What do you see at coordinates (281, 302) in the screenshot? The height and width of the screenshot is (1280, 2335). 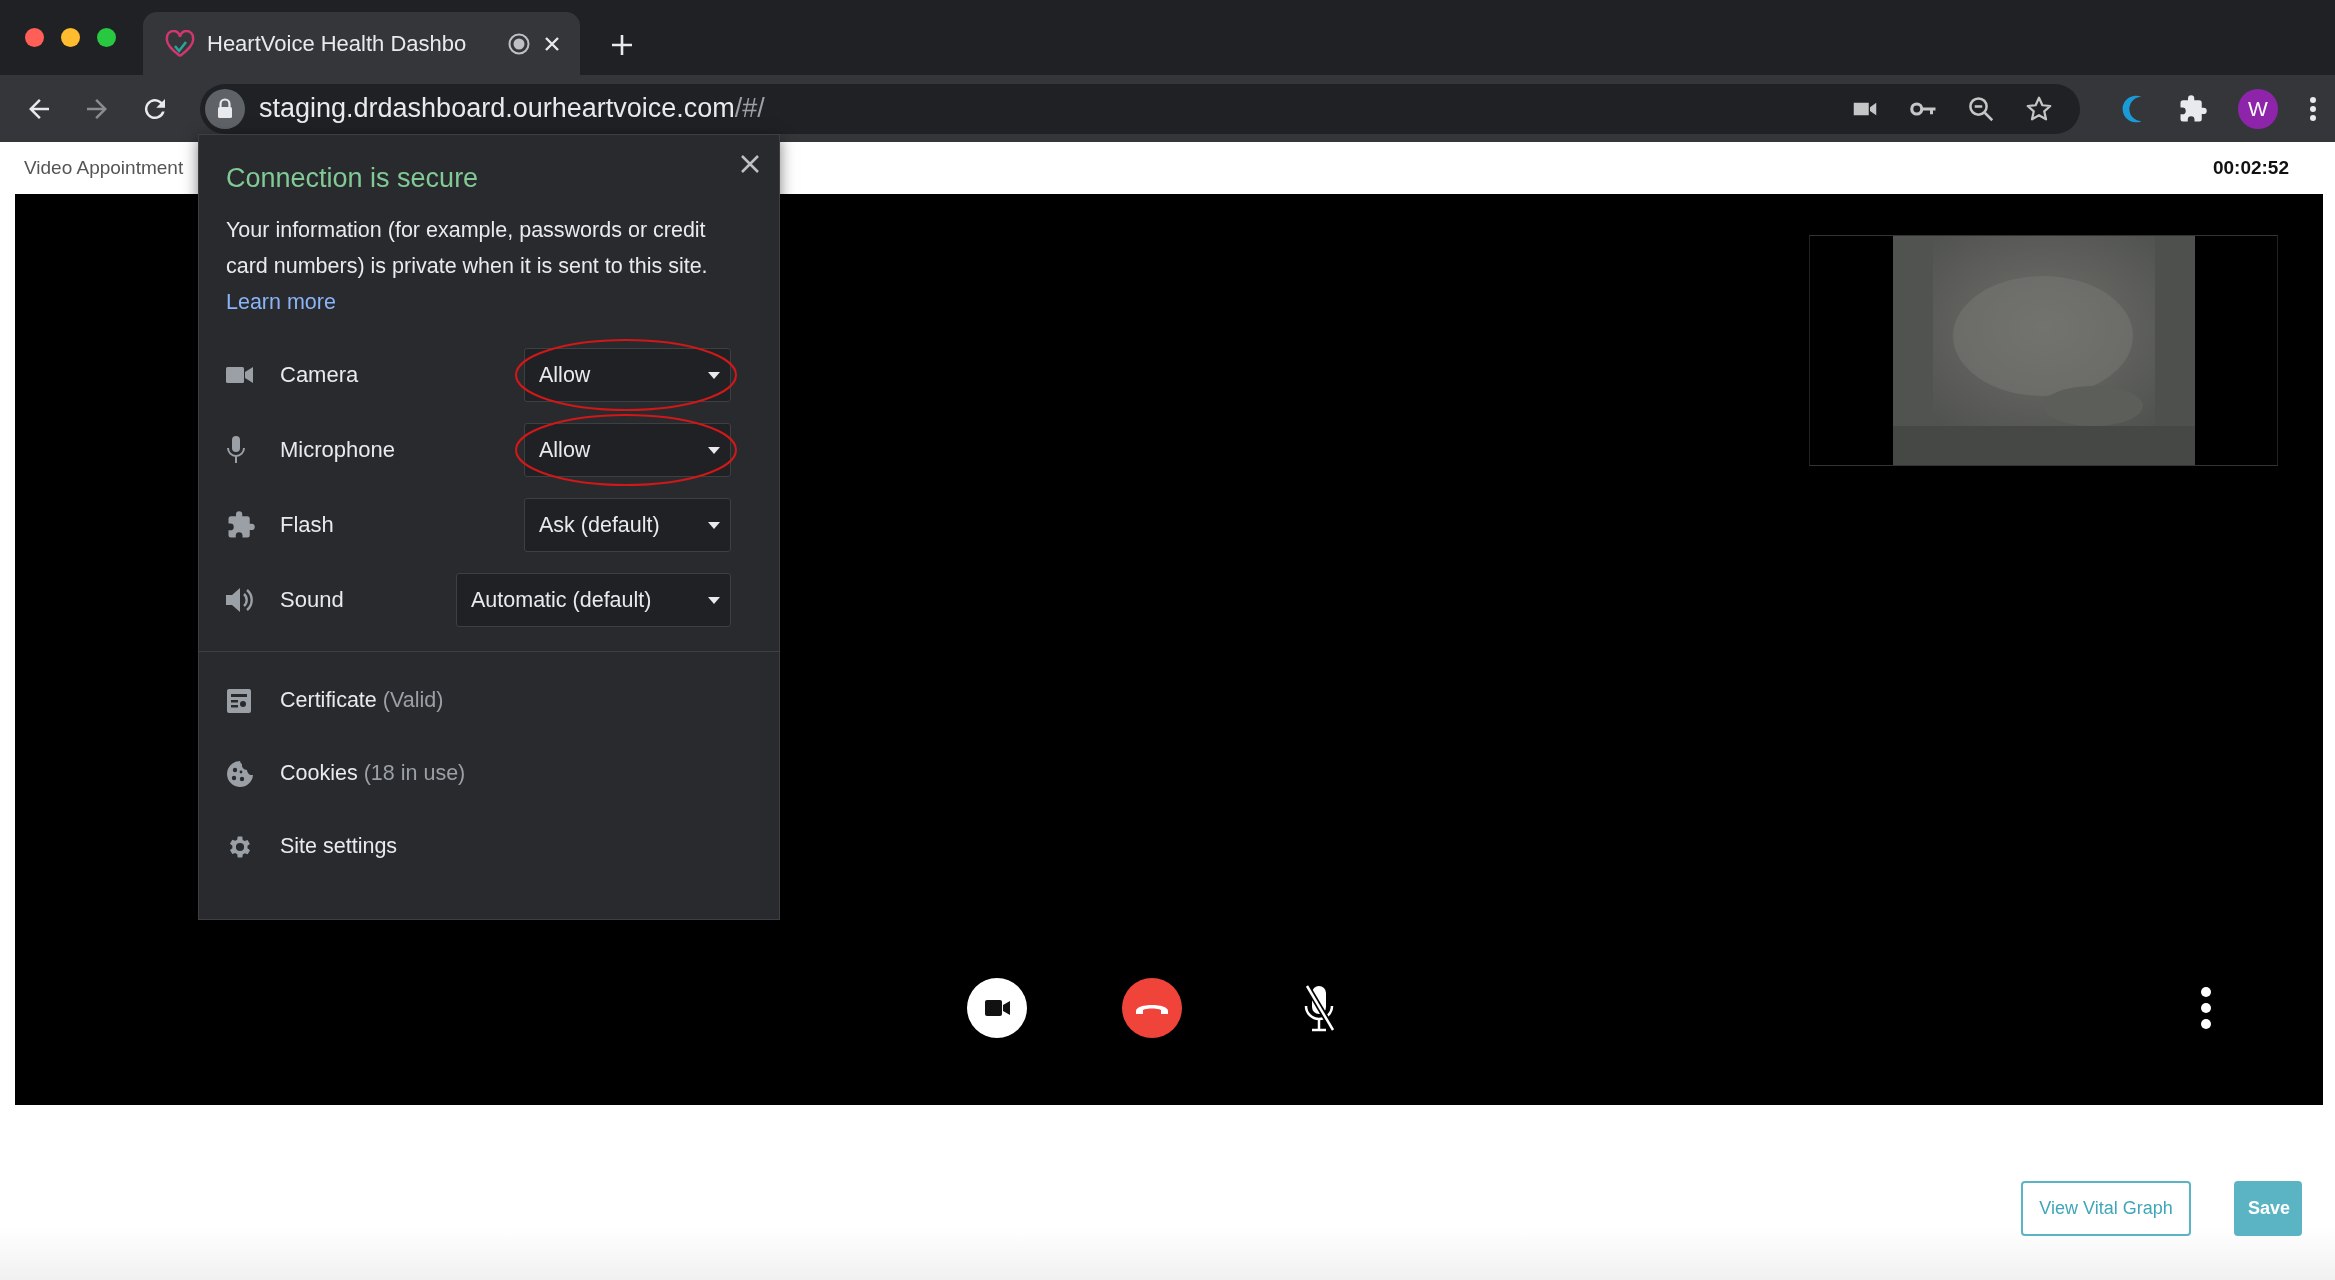 I see `learn-more-link: Learn more` at bounding box center [281, 302].